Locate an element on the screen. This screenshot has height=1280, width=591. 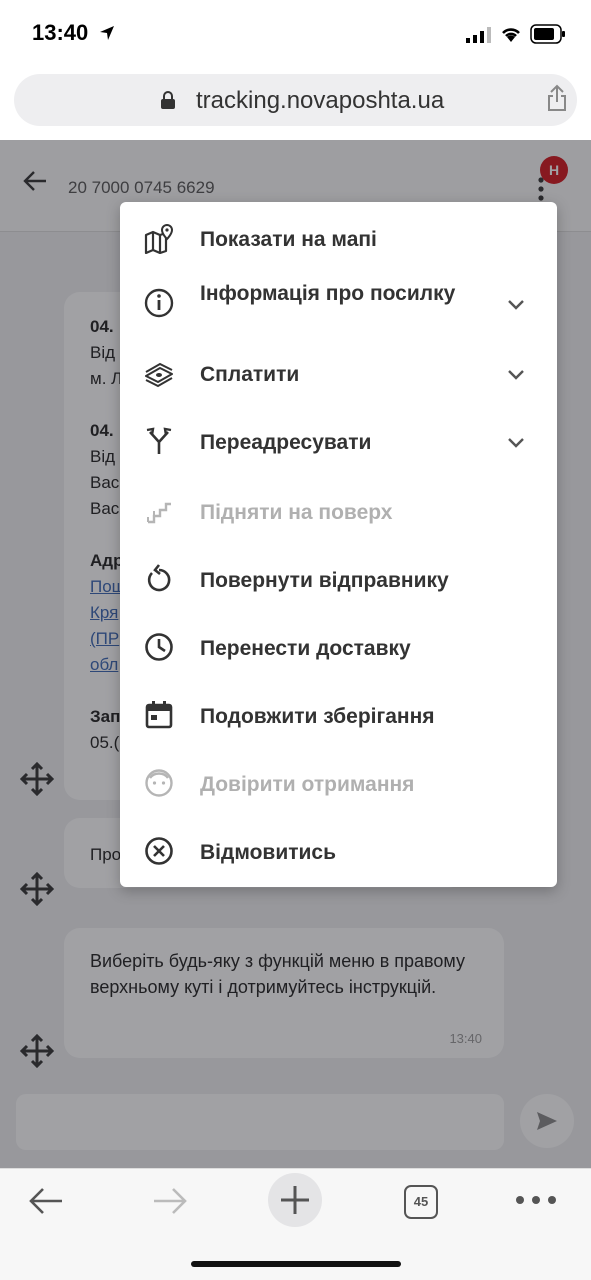
home-indicator is located at coordinates (296, 1264).